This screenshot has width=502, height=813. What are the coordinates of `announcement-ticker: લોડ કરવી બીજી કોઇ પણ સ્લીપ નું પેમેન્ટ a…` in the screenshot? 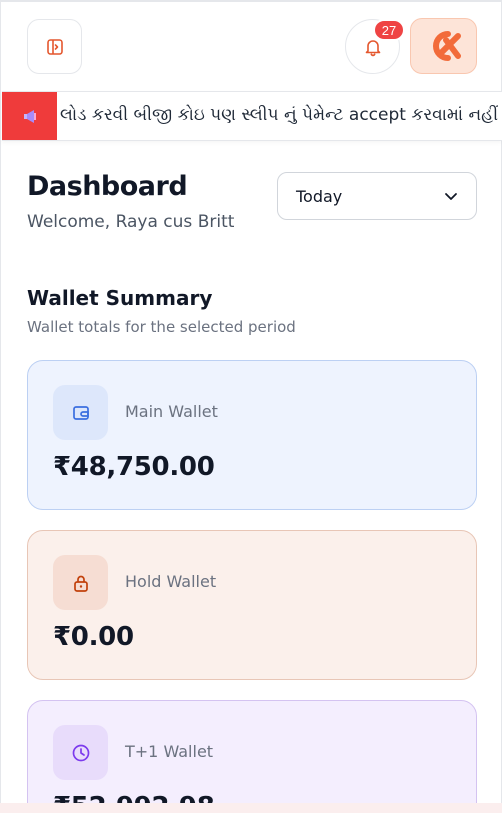 It's located at (252, 116).